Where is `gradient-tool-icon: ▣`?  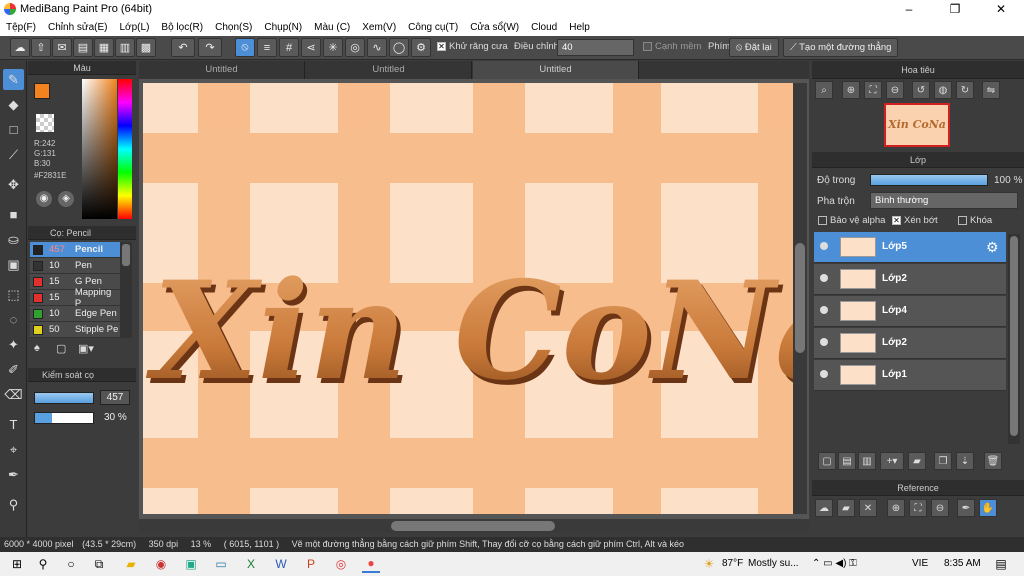
gradient-tool-icon: ▣ is located at coordinates (13, 264).